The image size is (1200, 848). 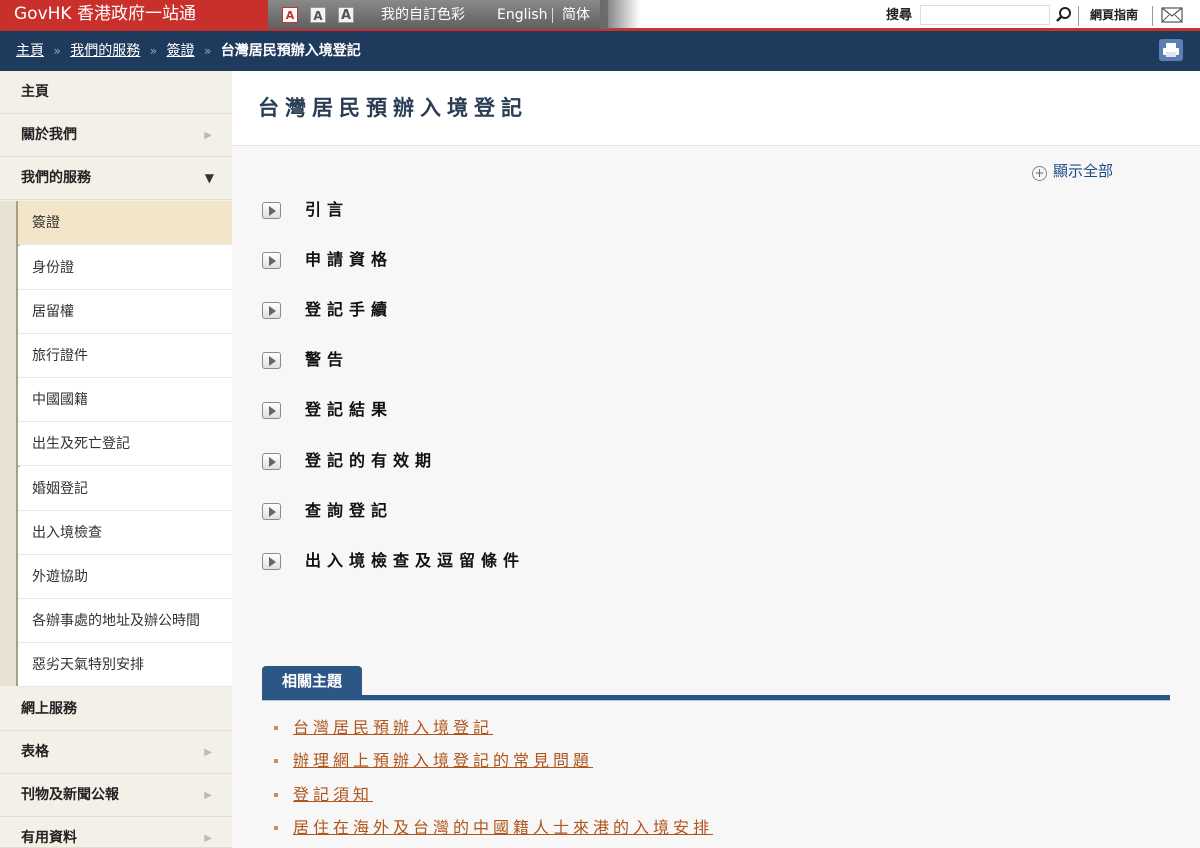 I want to click on breadcrumb: 主頁 » 我們的服務 » 簽證 » 台灣居民預辦入境登記, so click(x=188, y=51).